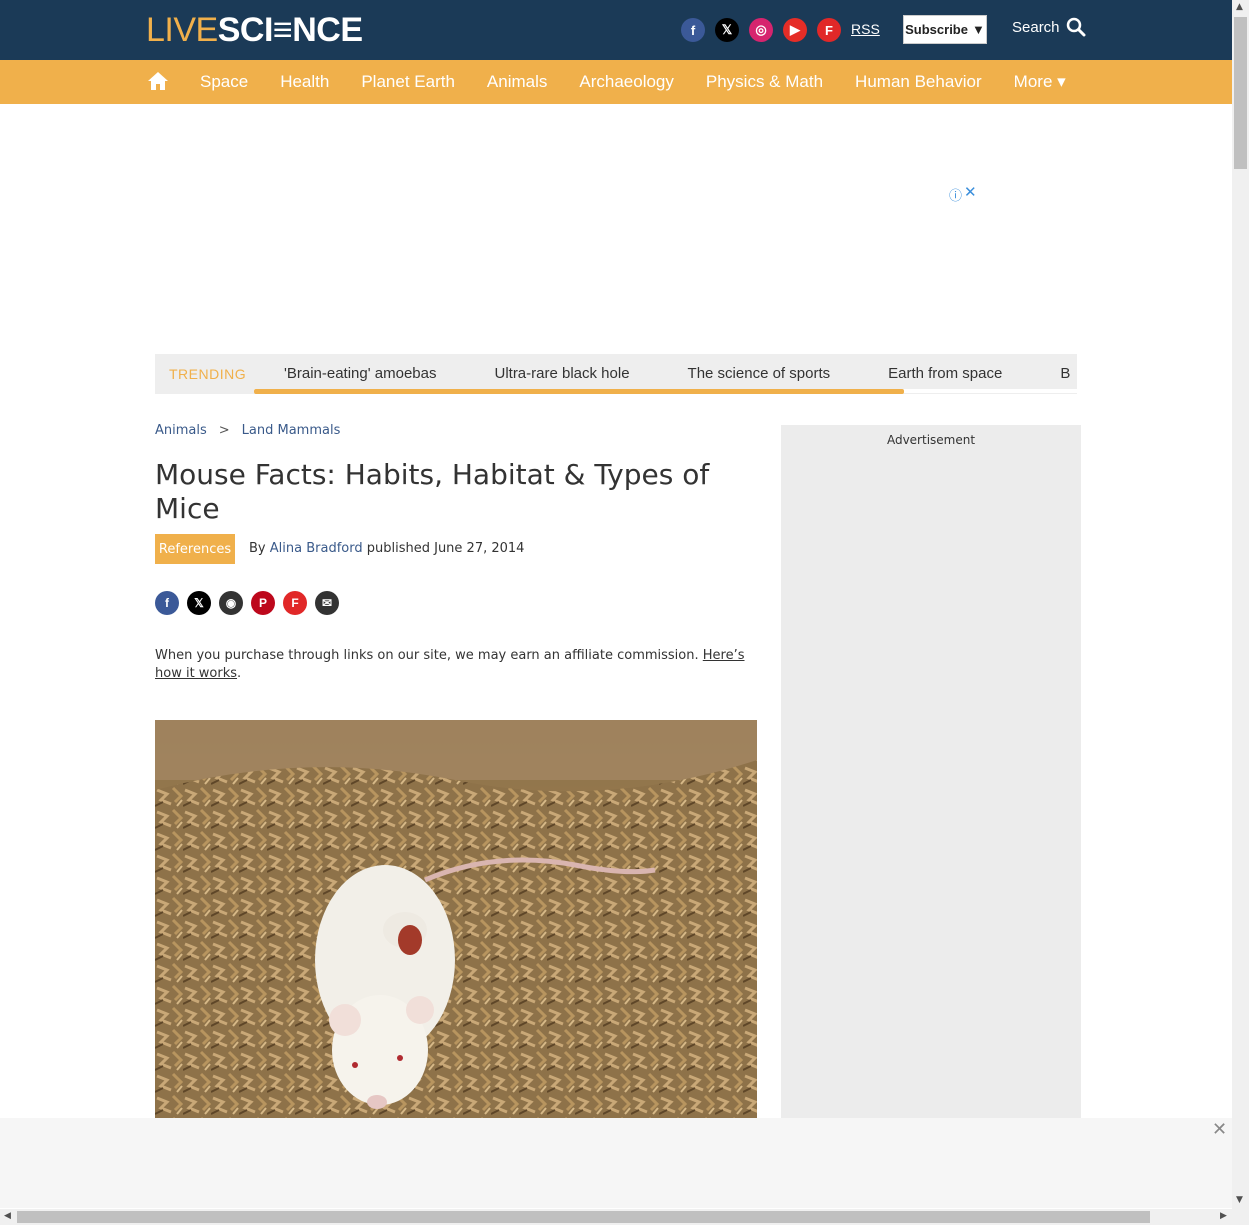 The image size is (1249, 1225). Describe the element at coordinates (195, 549) in the screenshot. I see `references-button: References` at that location.